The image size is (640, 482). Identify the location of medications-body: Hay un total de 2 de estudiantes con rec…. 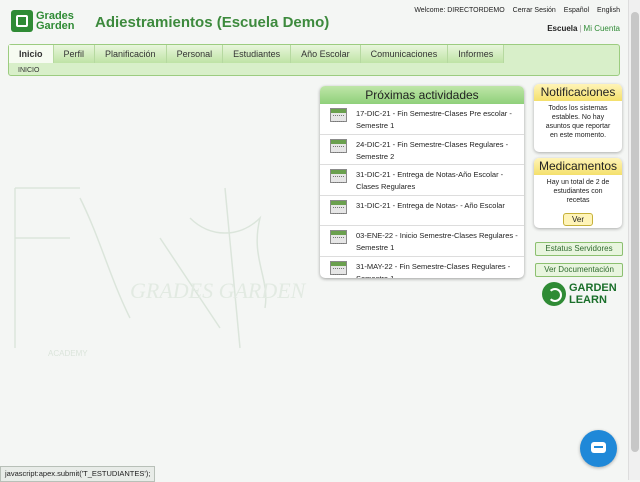
(578, 191).